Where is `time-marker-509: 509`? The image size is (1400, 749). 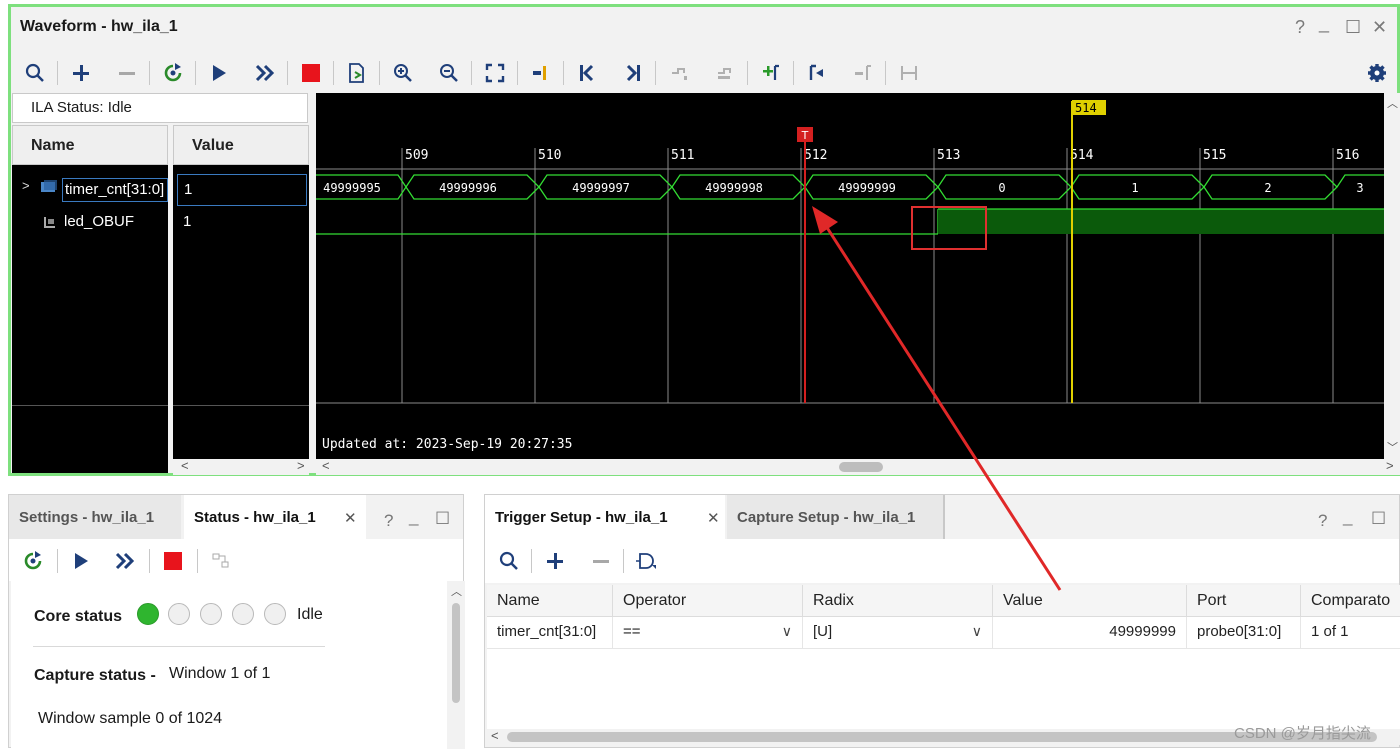
time-marker-509: 509 is located at coordinates (416, 155).